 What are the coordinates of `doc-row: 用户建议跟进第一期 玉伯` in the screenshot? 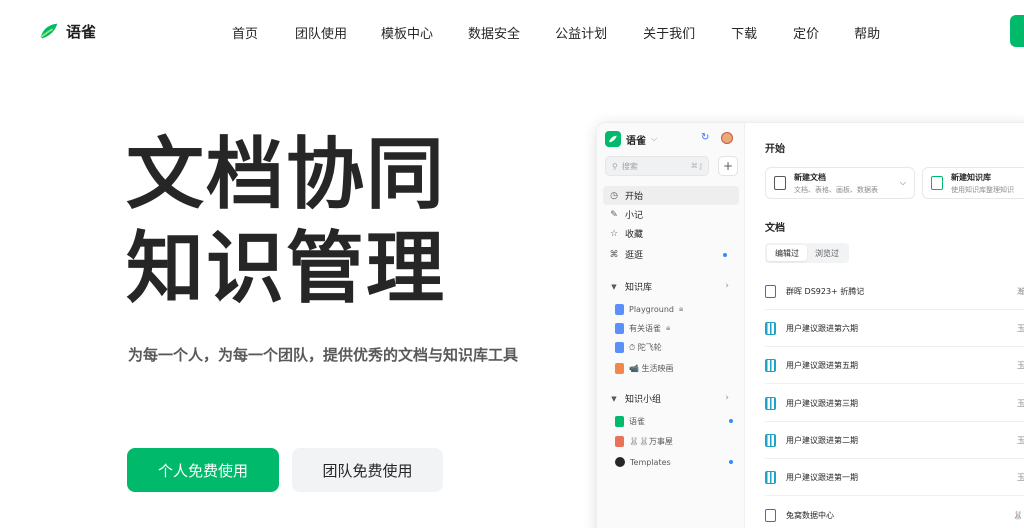 It's located at (894, 477).